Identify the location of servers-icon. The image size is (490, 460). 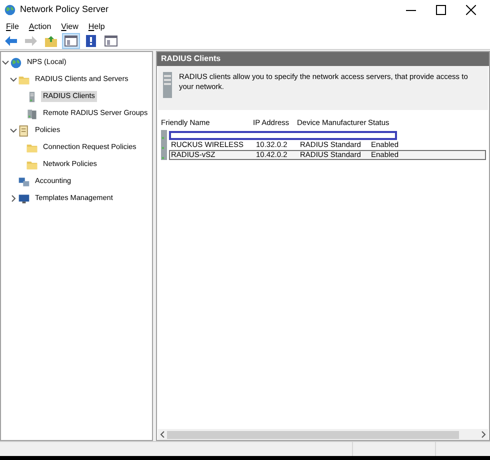
(32, 114).